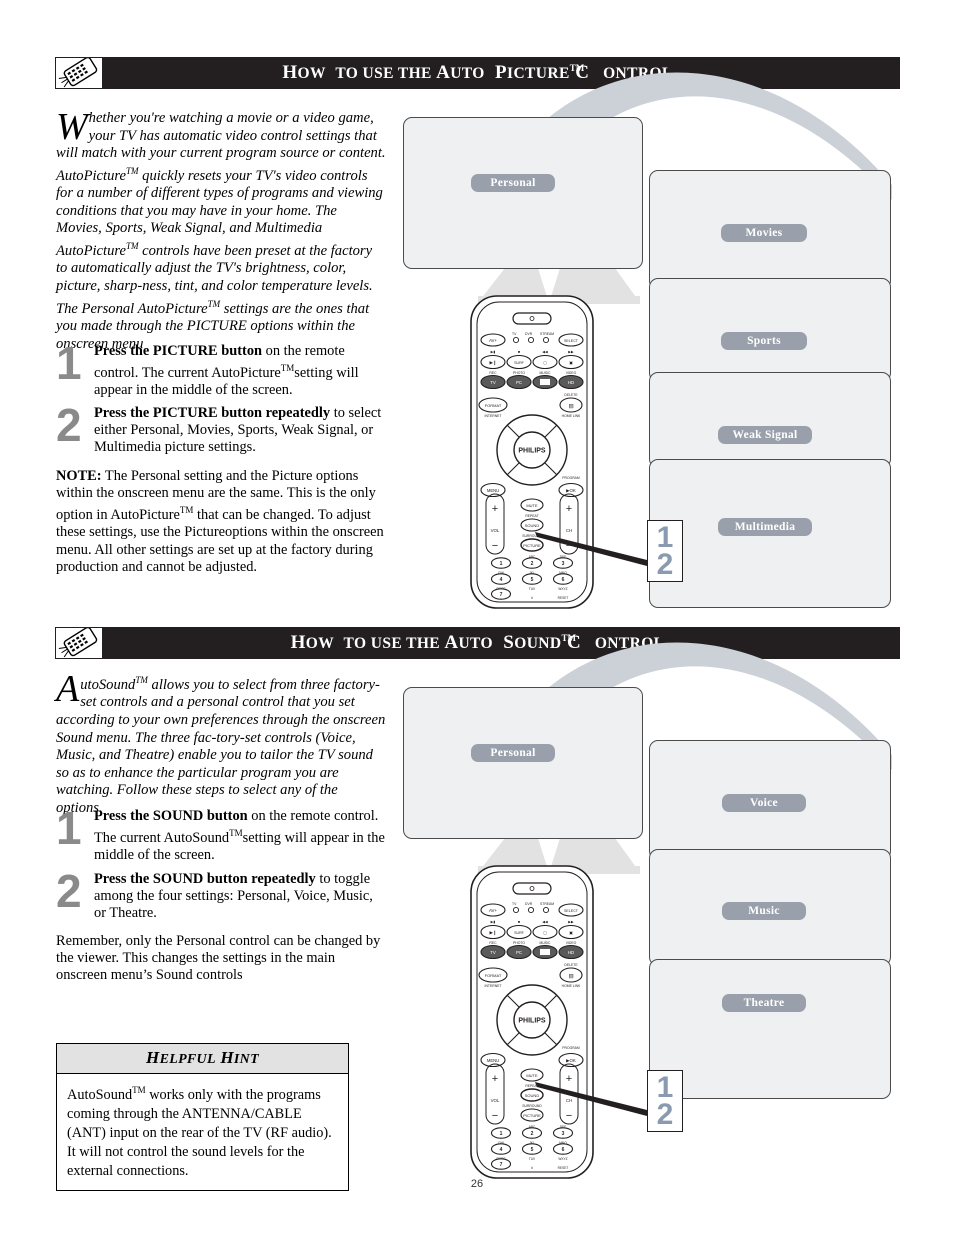 This screenshot has width=954, height=1235. I want to click on svg-text: 4, so click(501, 1150).